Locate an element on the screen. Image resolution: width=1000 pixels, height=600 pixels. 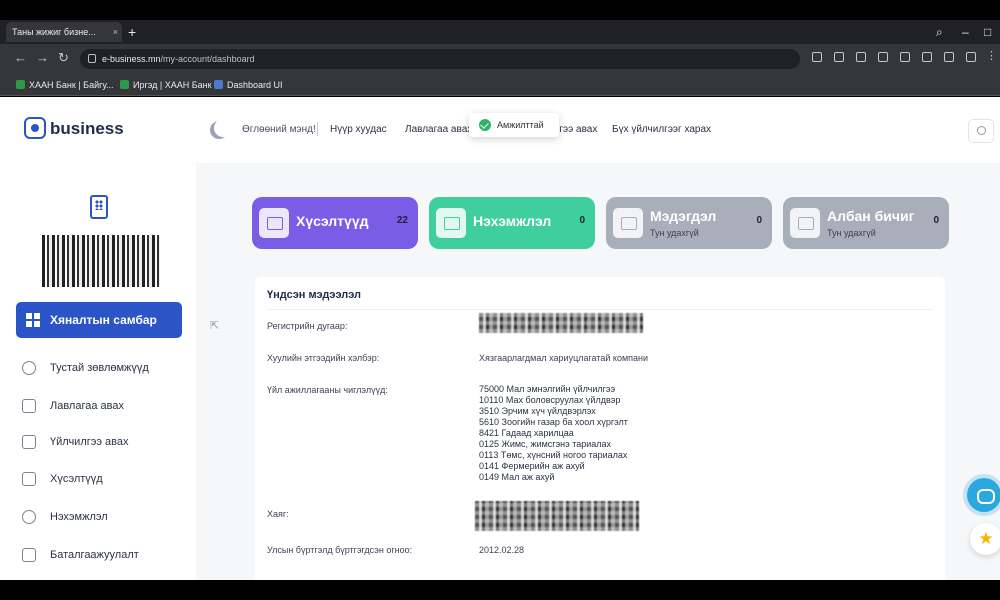
sidebar-item-references: Лавлагаа авах is located at coordinates (73, 406).